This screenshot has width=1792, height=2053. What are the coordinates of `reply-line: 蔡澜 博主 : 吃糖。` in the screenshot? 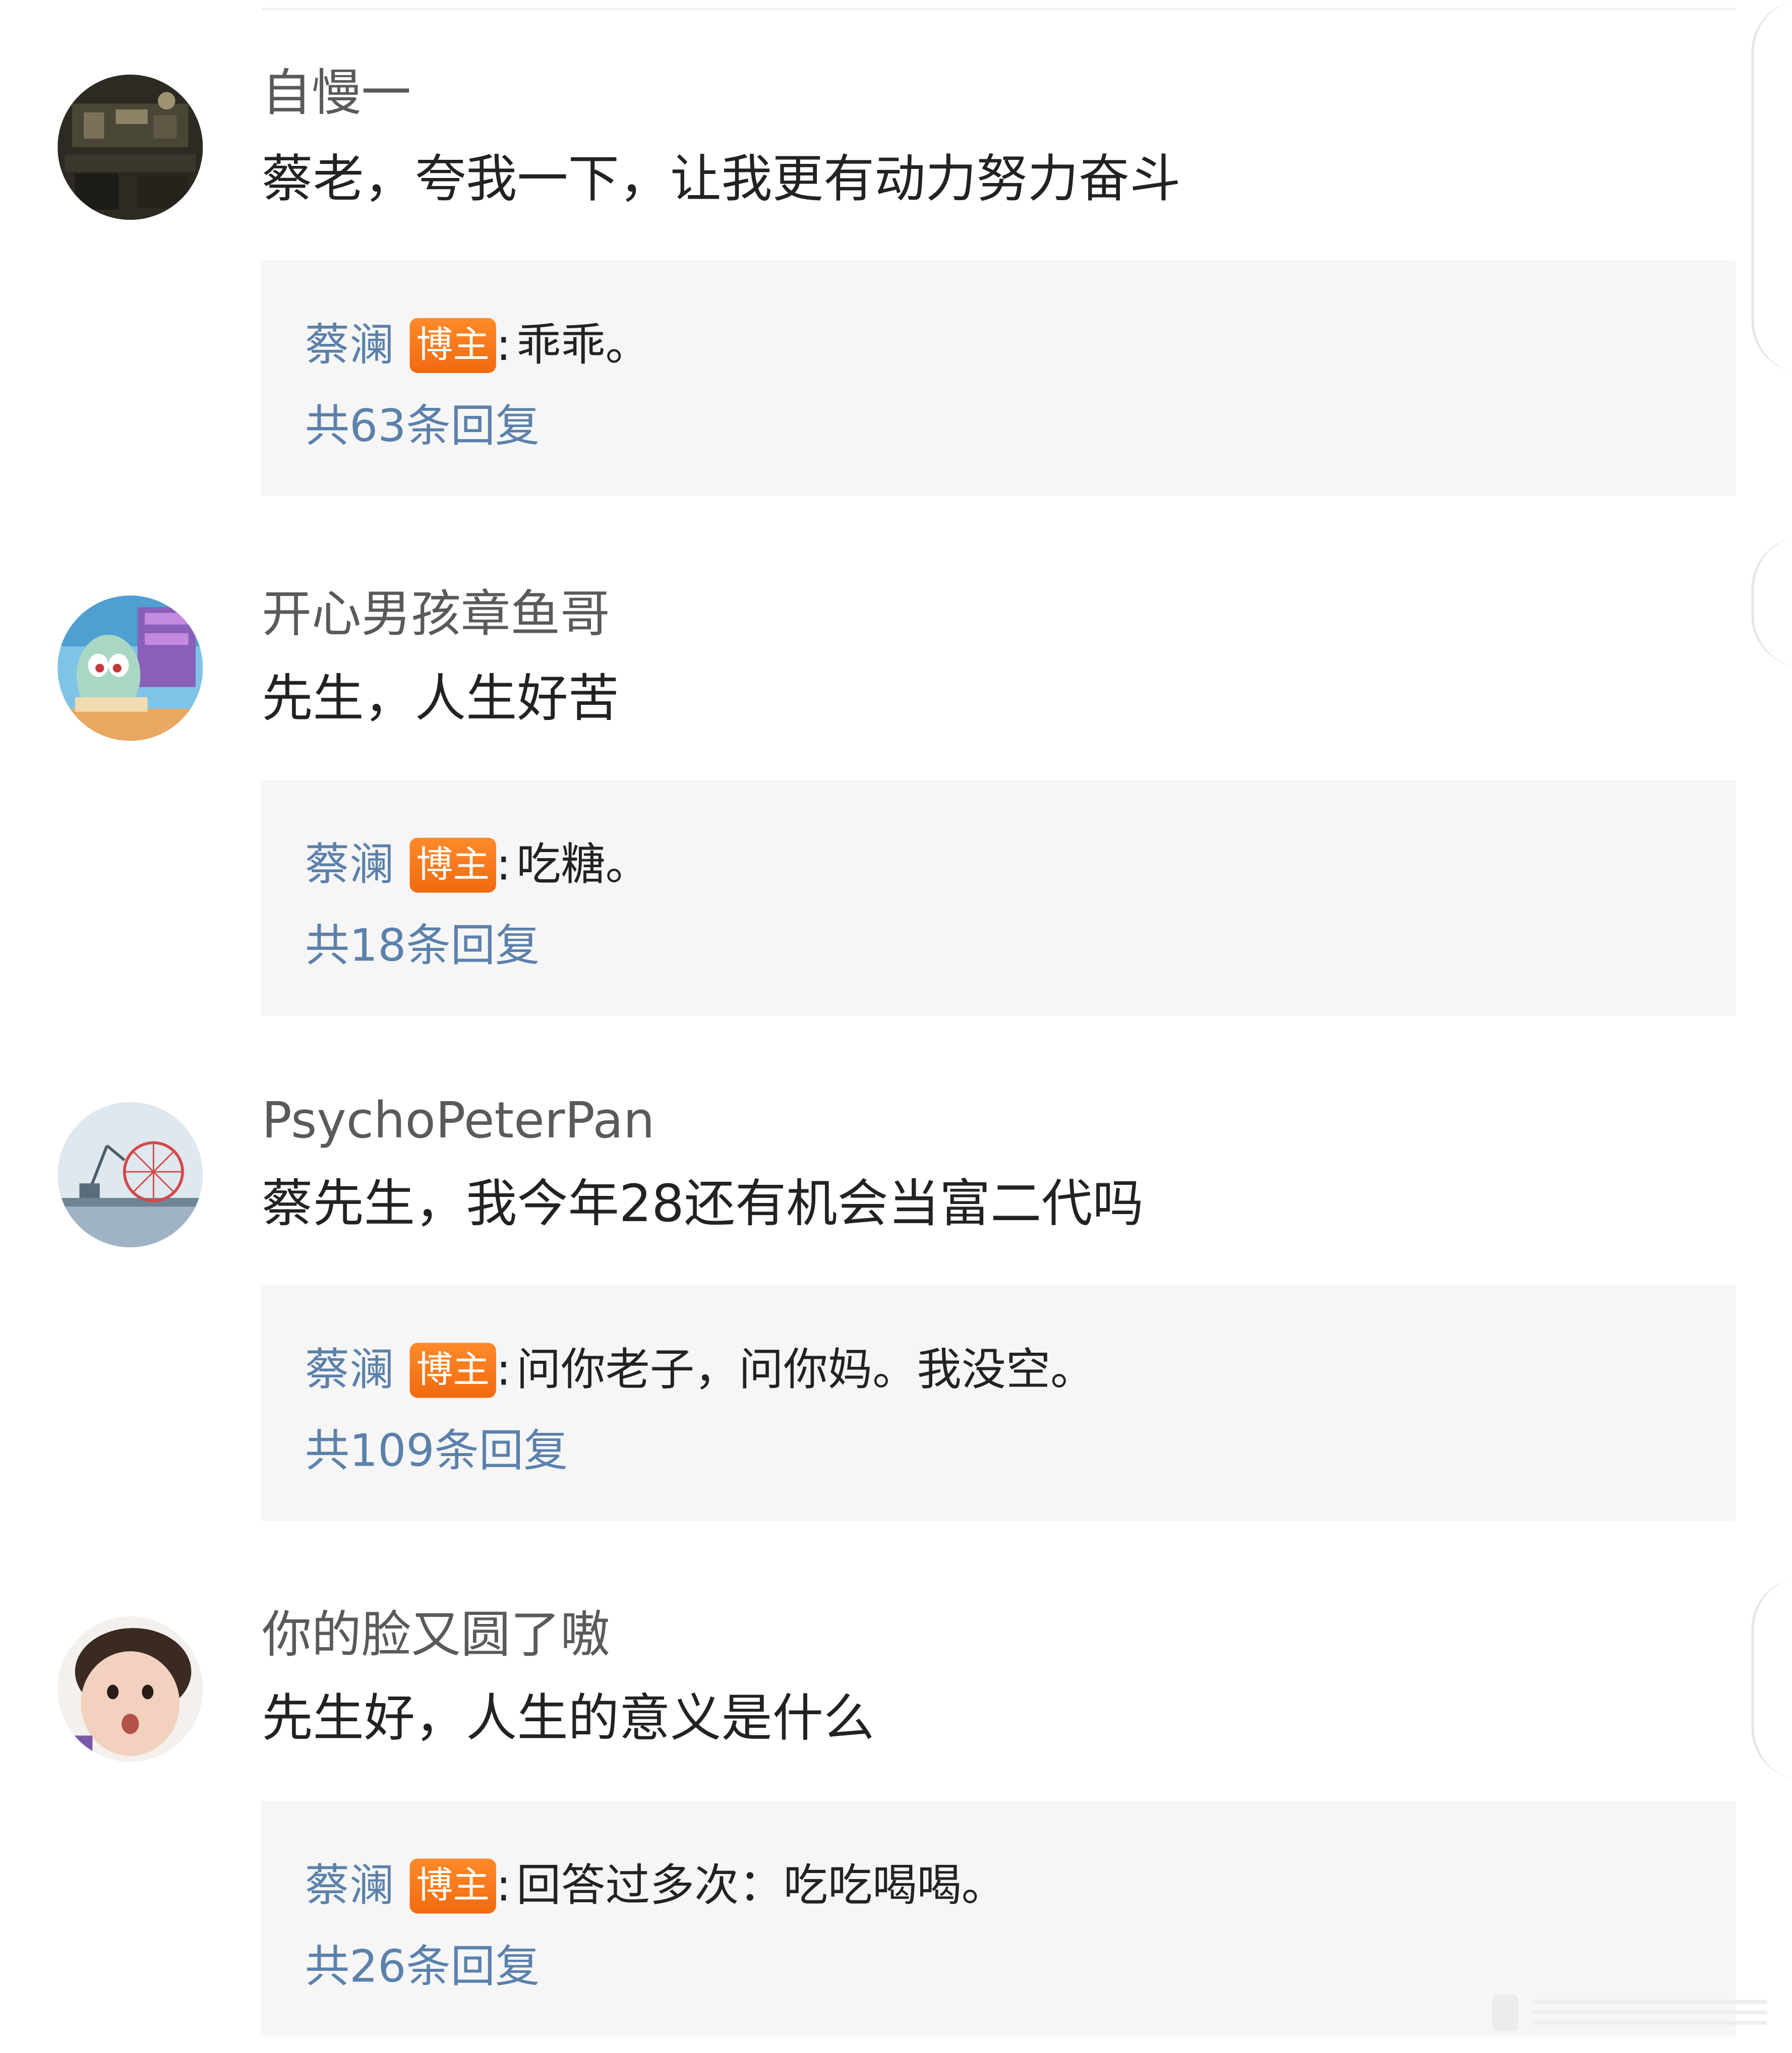 It's located at (477, 865).